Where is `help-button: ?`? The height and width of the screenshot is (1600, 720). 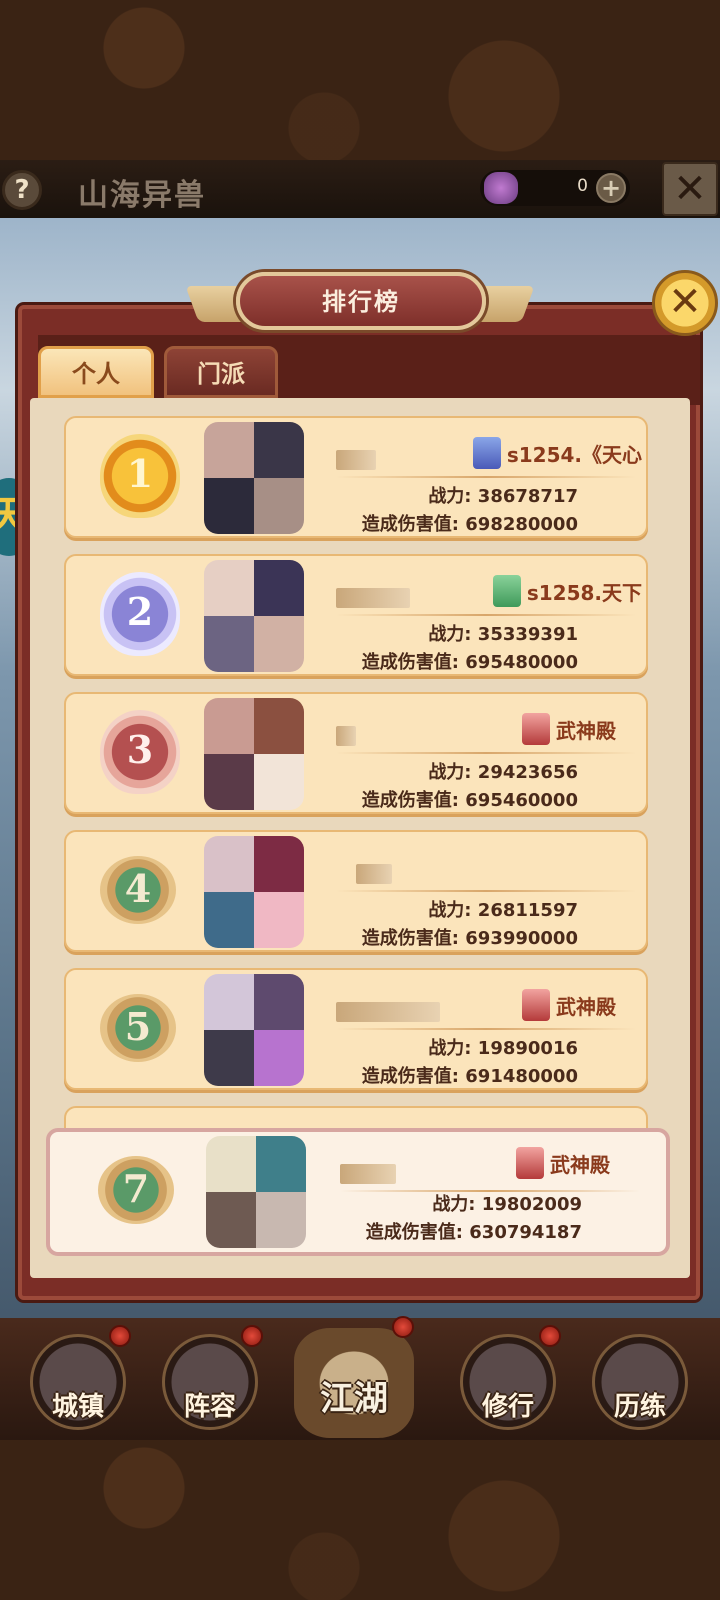
help-button: ? is located at coordinates (22, 190).